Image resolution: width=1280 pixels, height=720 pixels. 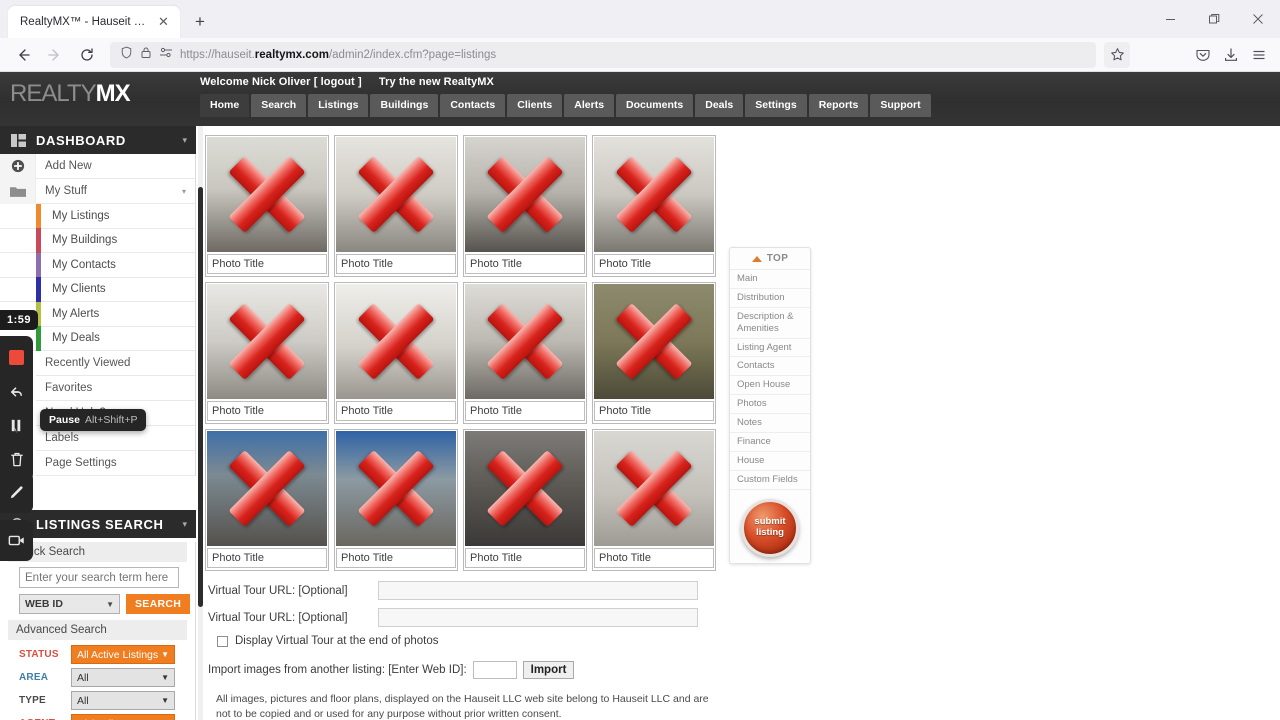 I want to click on nav-tab-buildings: Buildings, so click(x=404, y=105).